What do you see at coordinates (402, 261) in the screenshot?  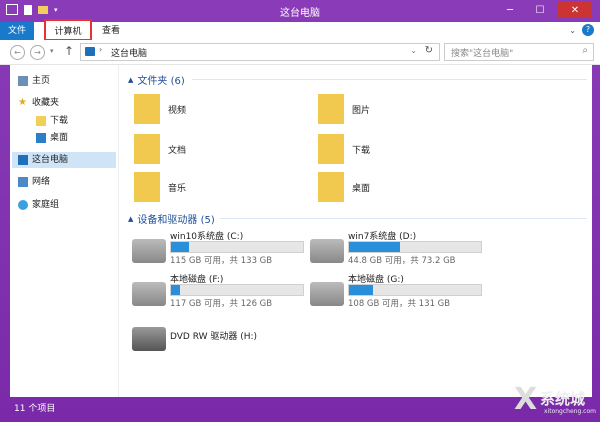 I see `drive-info: 44.8 GB 可用，共 73.2 GB` at bounding box center [402, 261].